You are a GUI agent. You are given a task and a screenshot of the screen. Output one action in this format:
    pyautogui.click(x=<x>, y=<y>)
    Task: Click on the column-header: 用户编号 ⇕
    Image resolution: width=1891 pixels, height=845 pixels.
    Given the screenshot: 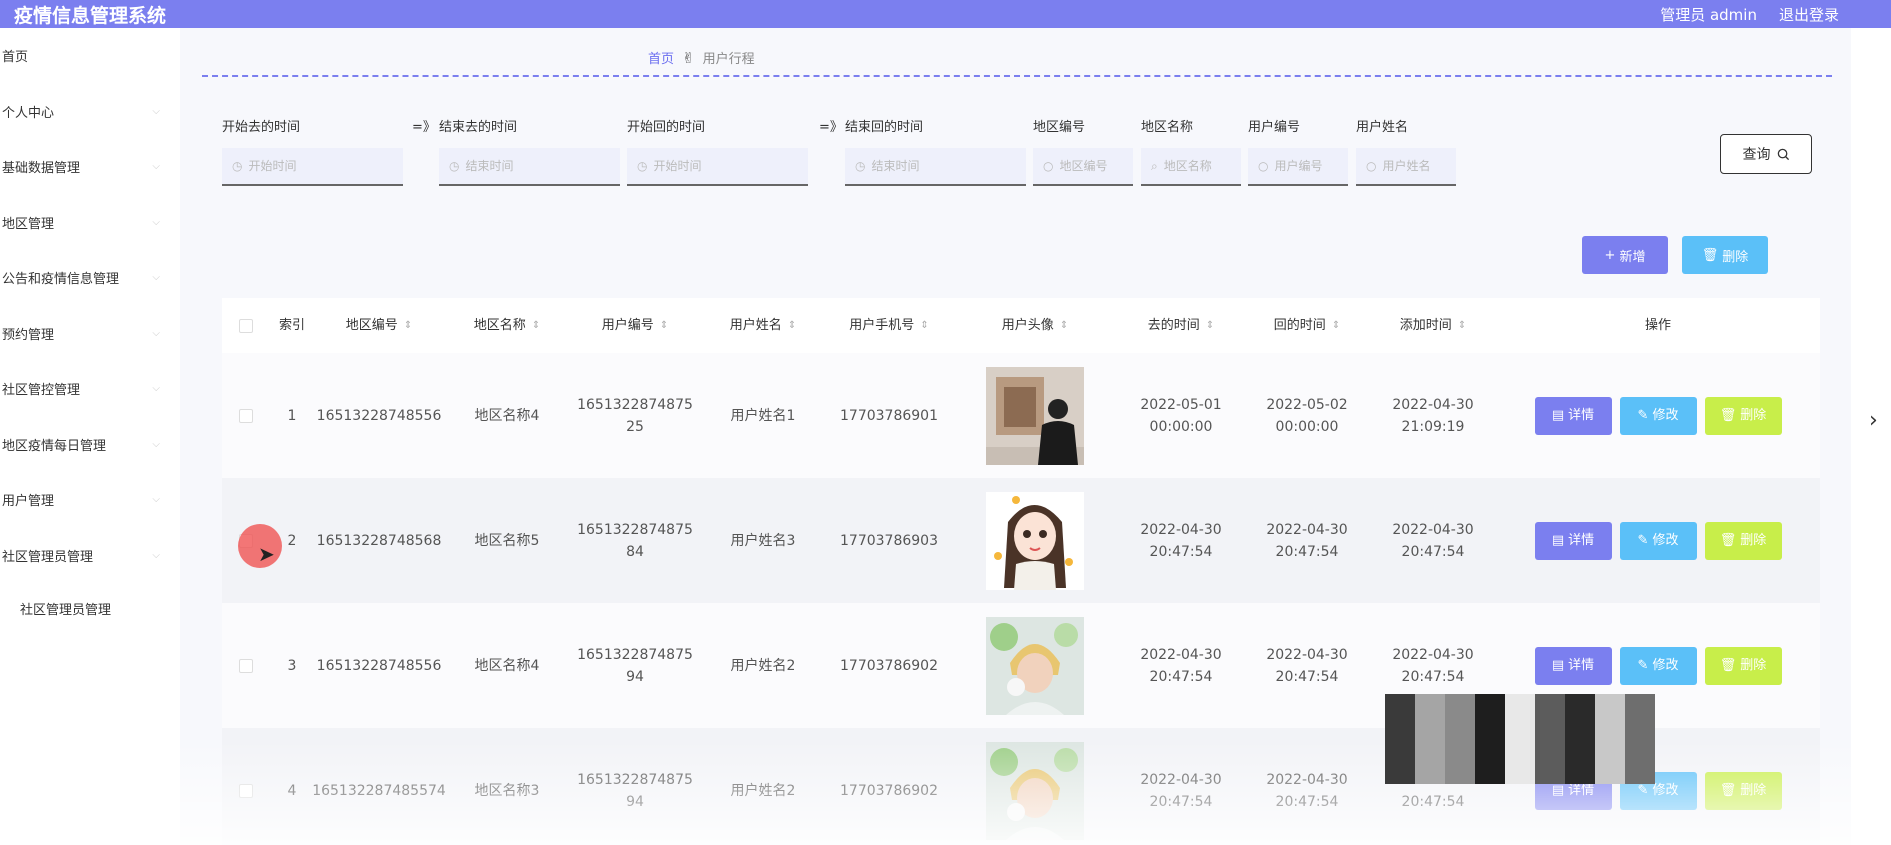 What is the action you would take?
    pyautogui.click(x=635, y=325)
    